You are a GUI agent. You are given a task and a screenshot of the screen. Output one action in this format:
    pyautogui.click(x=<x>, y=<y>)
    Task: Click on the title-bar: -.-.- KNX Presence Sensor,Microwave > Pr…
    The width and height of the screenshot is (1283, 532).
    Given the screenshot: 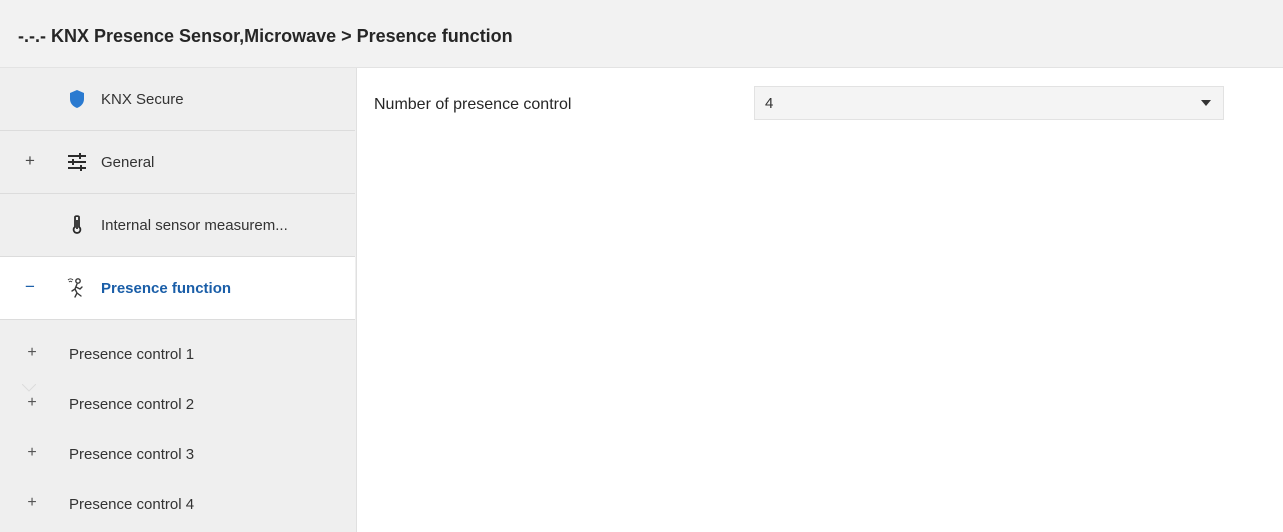 What is the action you would take?
    pyautogui.click(x=641, y=34)
    